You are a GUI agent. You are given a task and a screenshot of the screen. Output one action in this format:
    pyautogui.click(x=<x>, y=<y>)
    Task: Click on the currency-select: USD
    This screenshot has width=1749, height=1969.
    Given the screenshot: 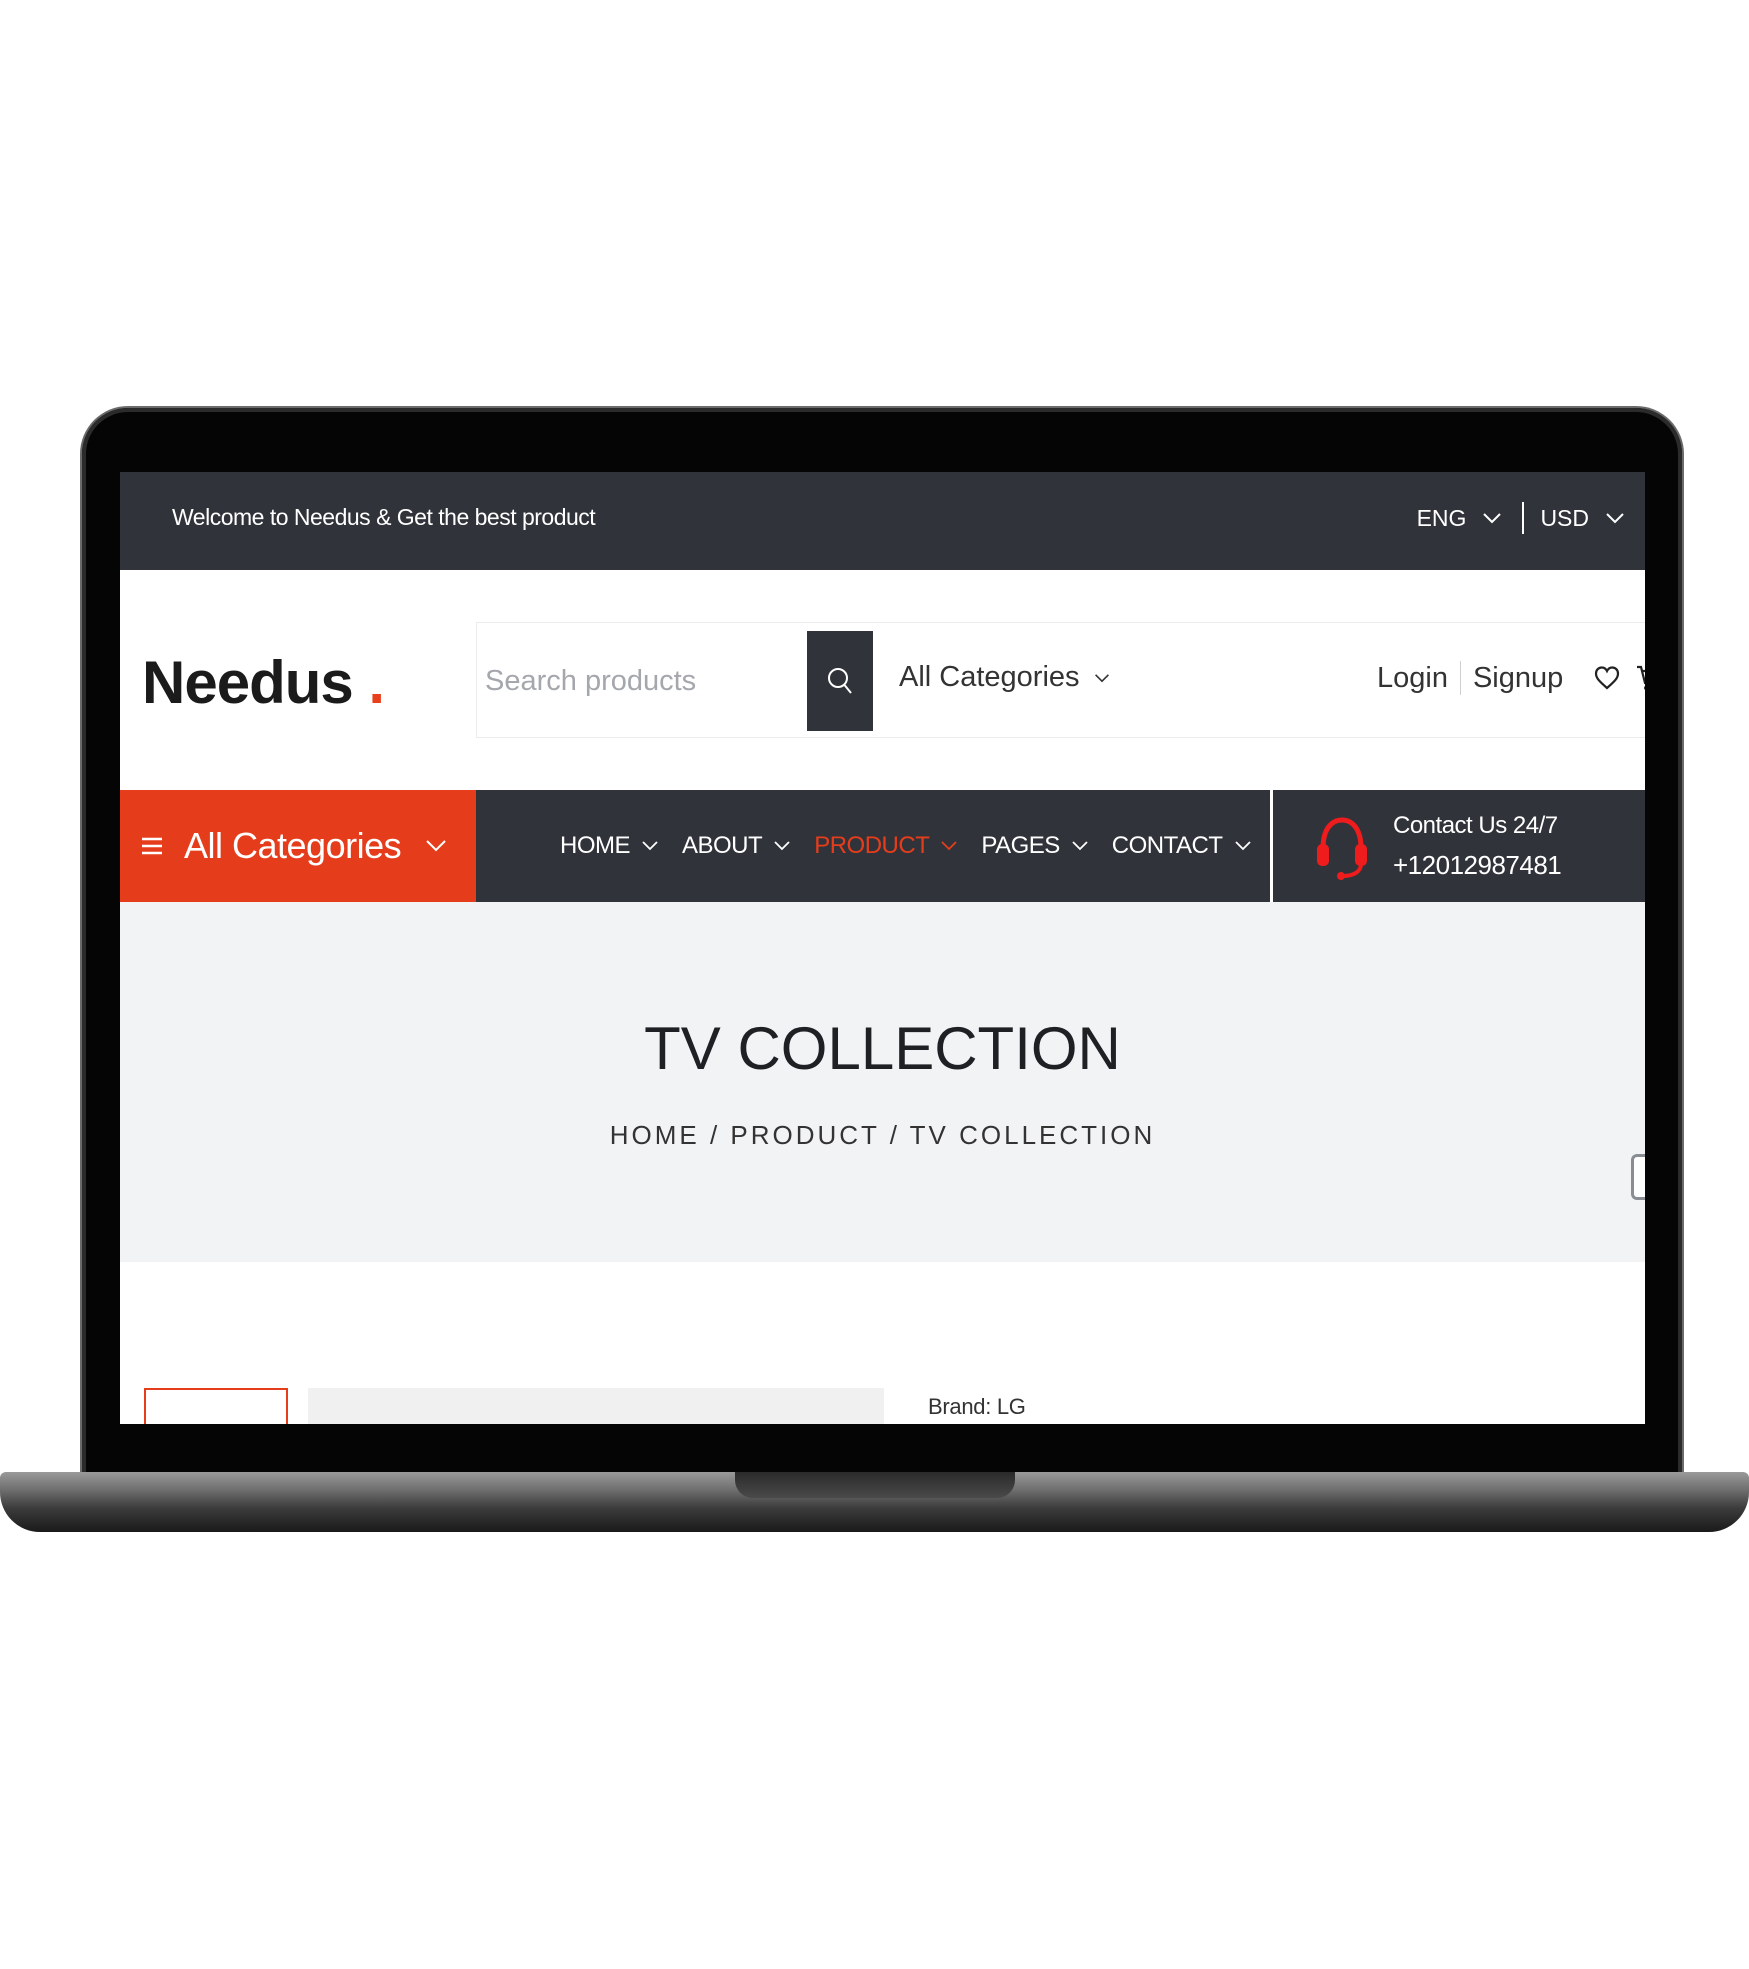 What is the action you would take?
    pyautogui.click(x=1582, y=518)
    